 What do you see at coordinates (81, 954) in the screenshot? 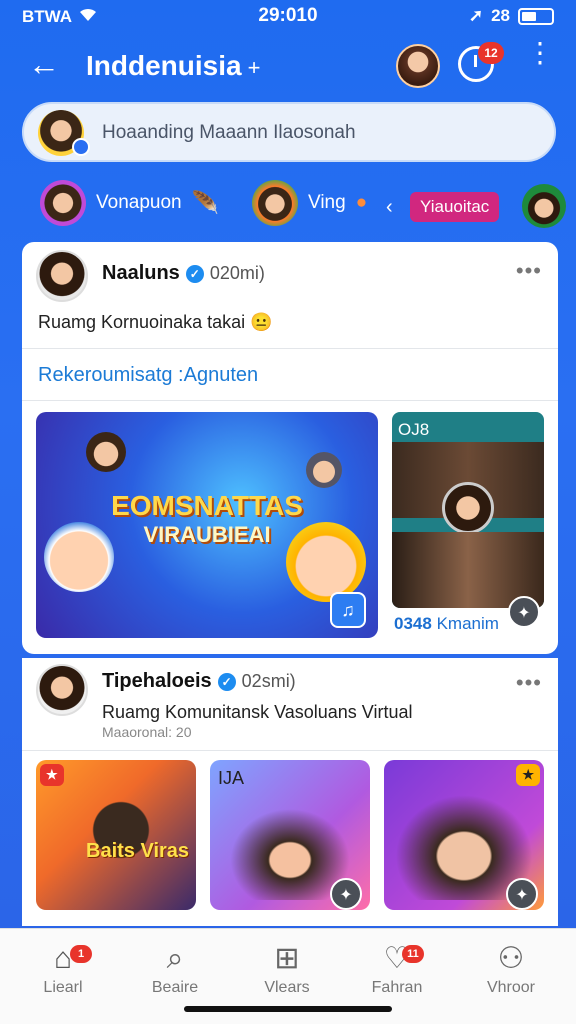
I see `nav-badge: 1` at bounding box center [81, 954].